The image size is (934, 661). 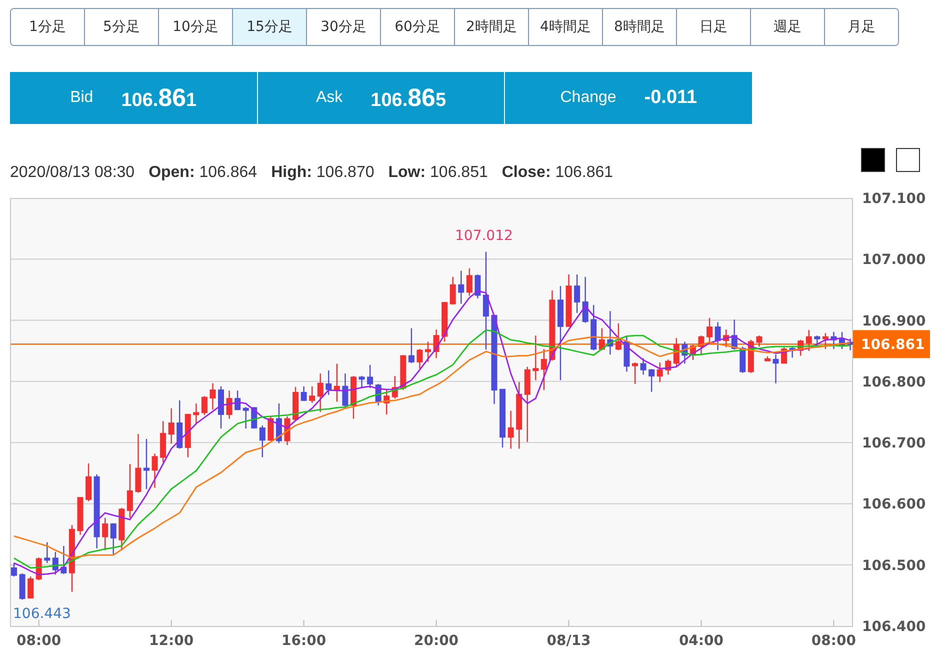 What do you see at coordinates (42, 614) in the screenshot?
I see `low-price-label: 106.443` at bounding box center [42, 614].